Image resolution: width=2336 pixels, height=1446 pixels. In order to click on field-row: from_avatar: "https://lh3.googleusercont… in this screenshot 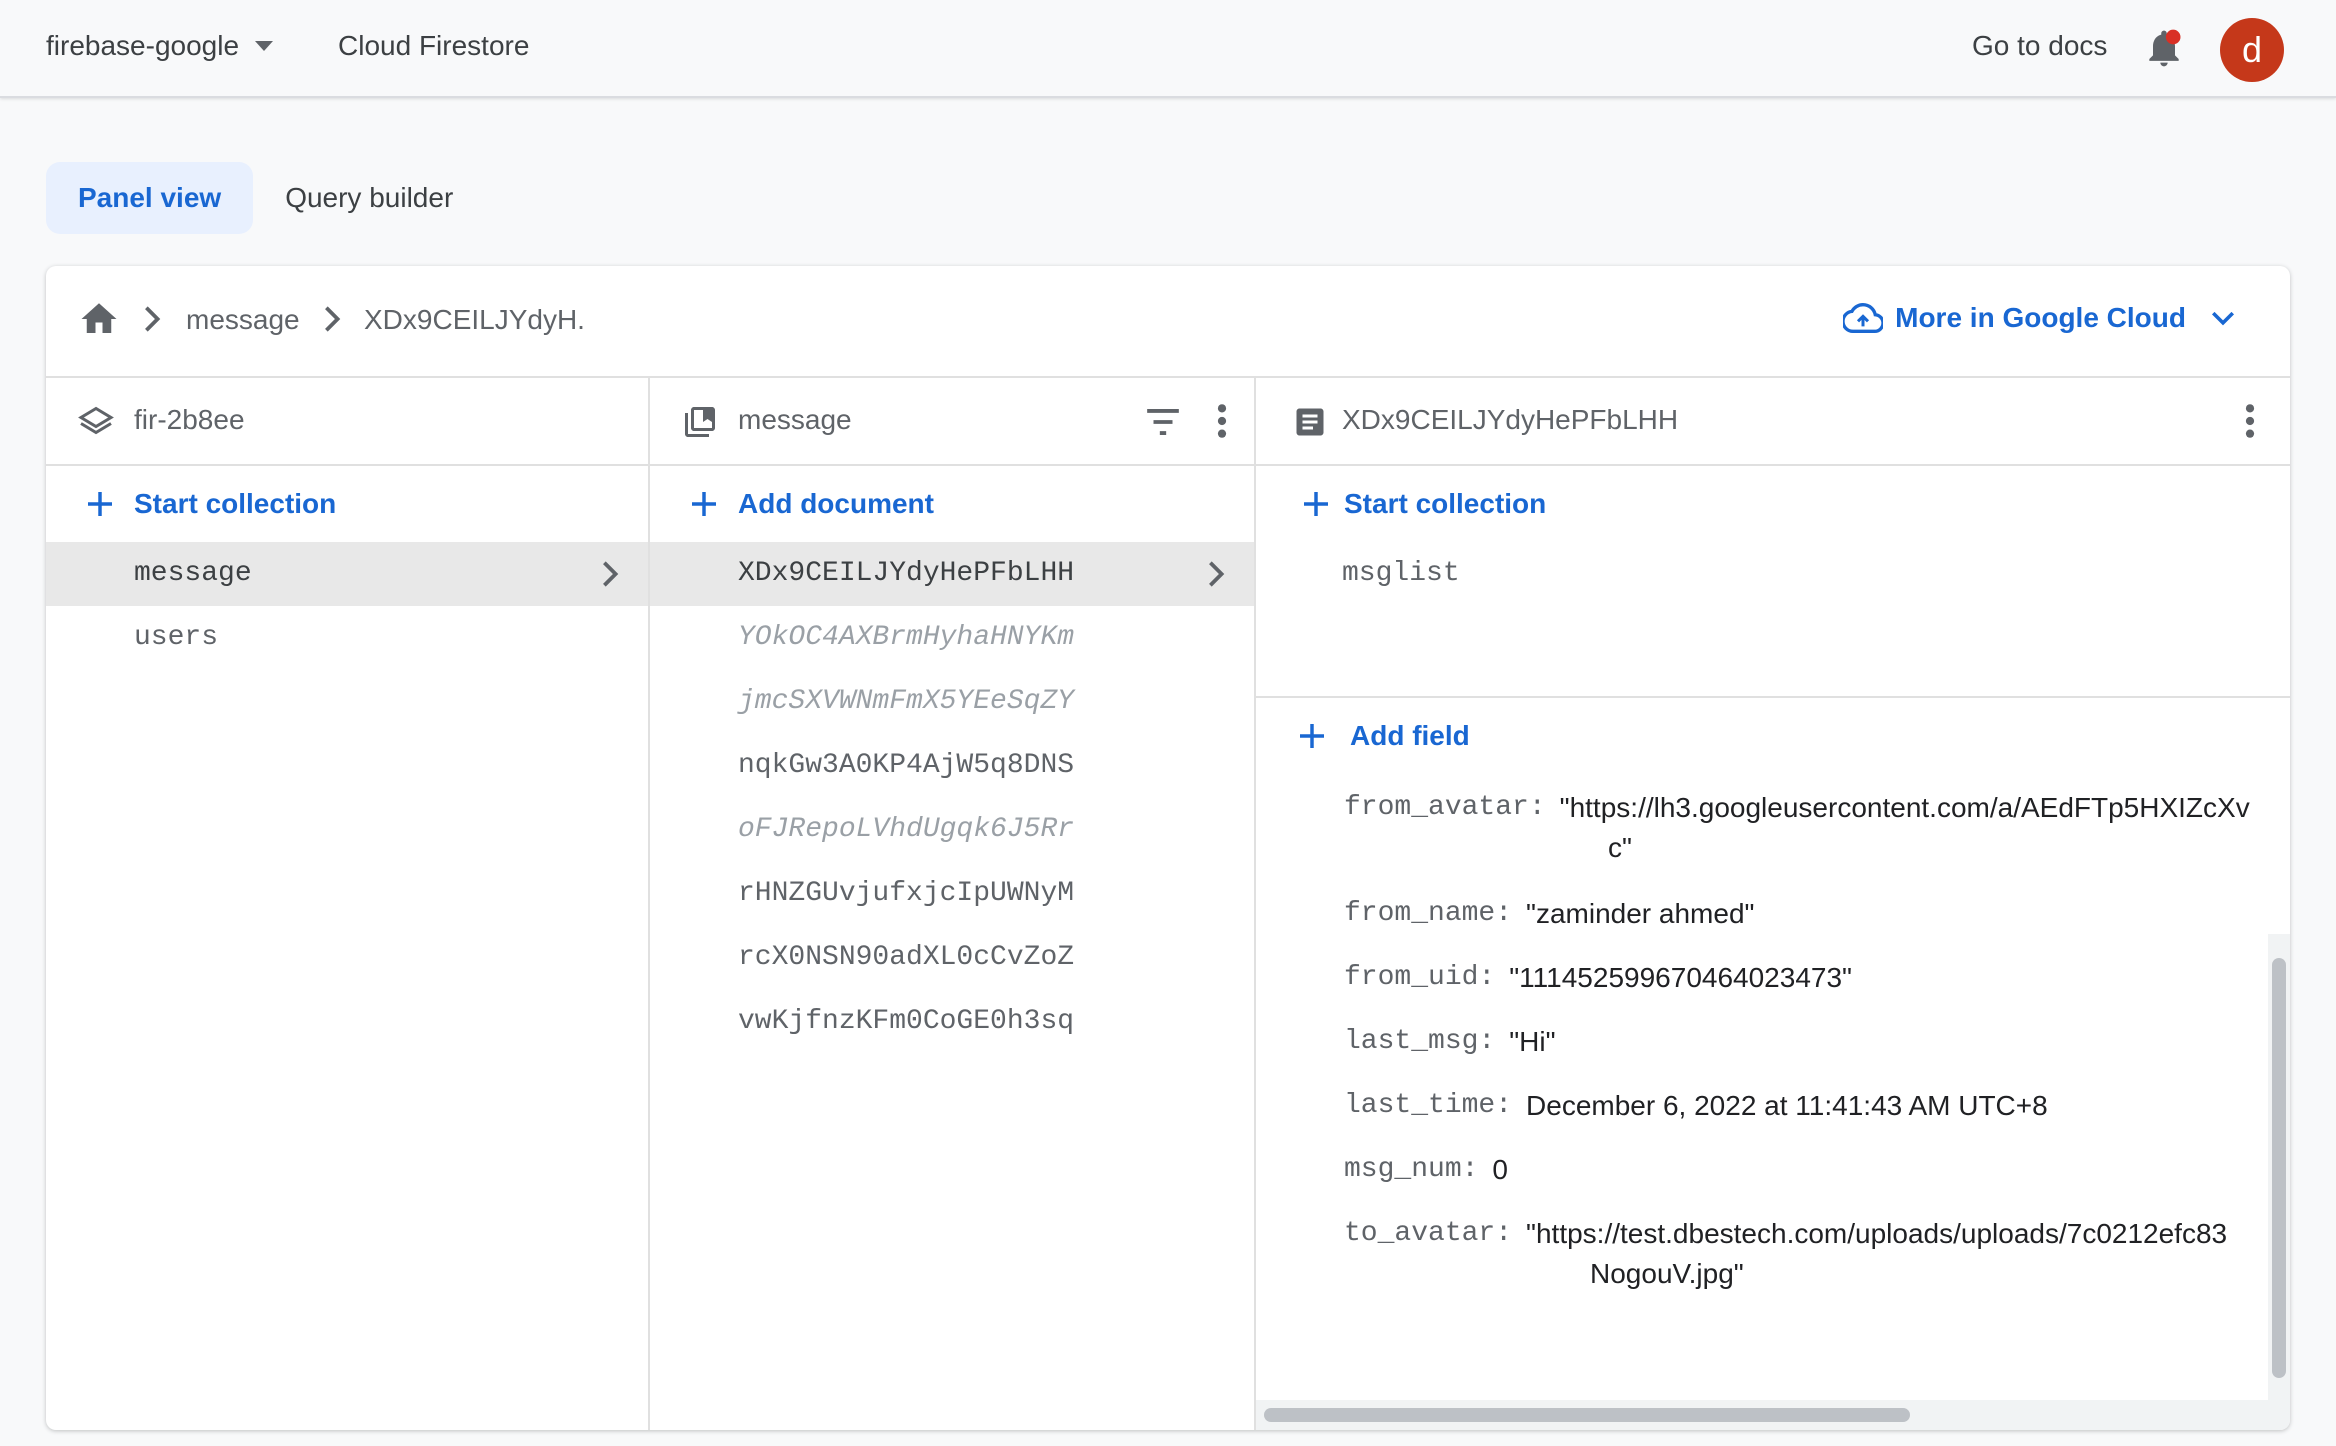, I will do `click(1804, 808)`.